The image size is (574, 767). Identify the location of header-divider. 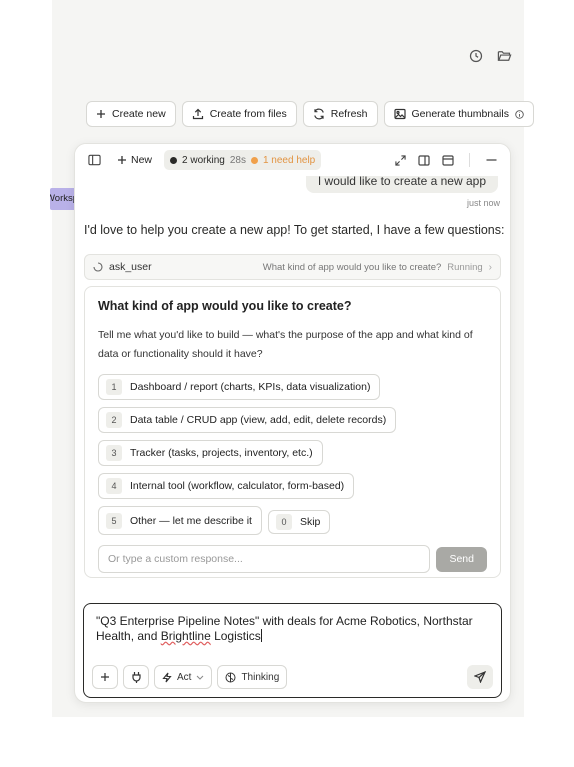
(469, 160).